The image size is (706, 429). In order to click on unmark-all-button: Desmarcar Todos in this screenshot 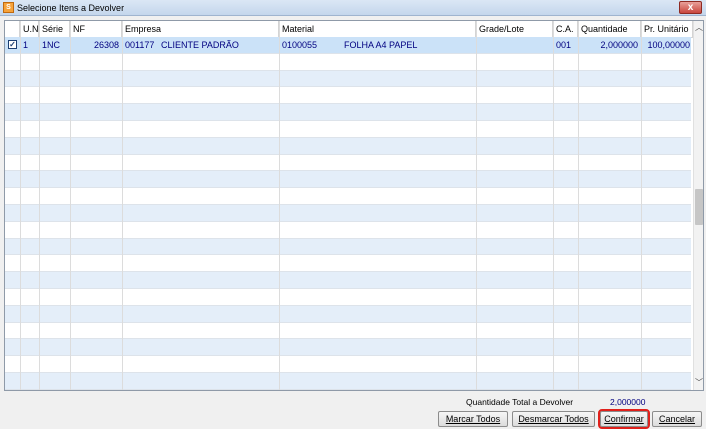, I will do `click(553, 419)`.